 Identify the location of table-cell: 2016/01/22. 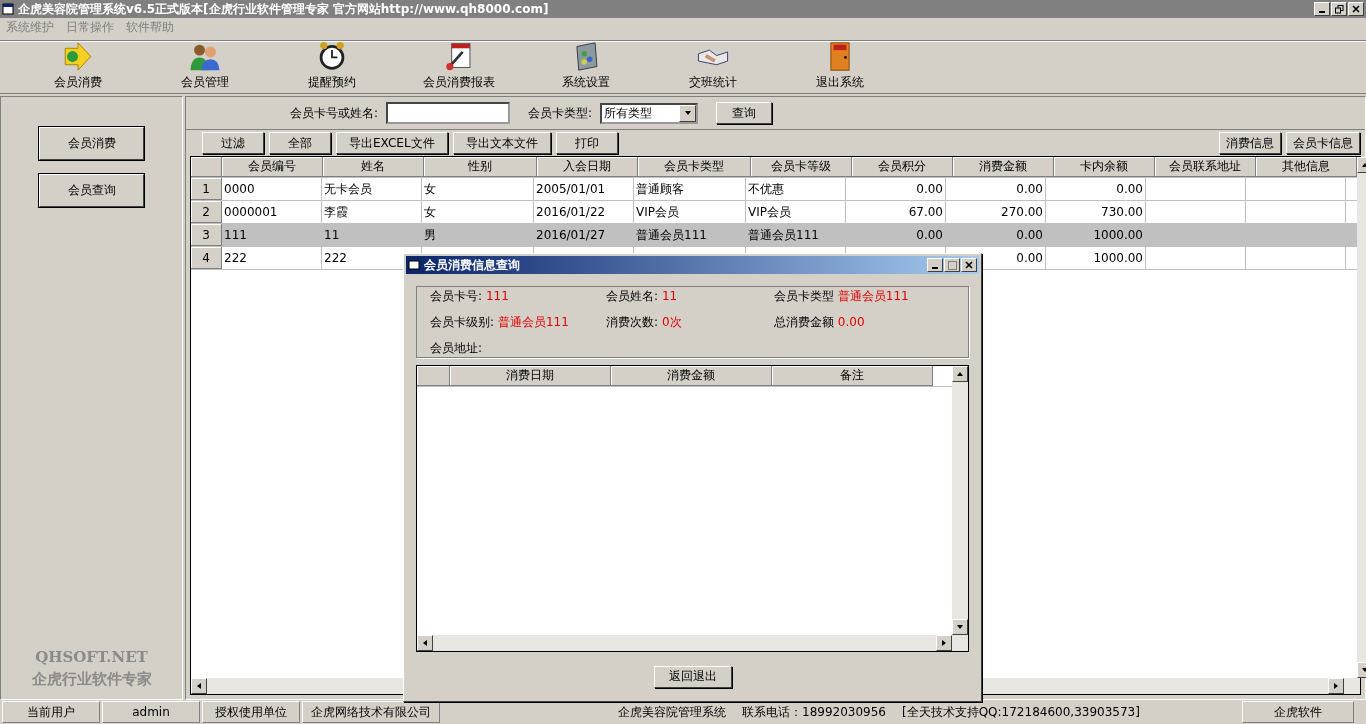
(584, 212).